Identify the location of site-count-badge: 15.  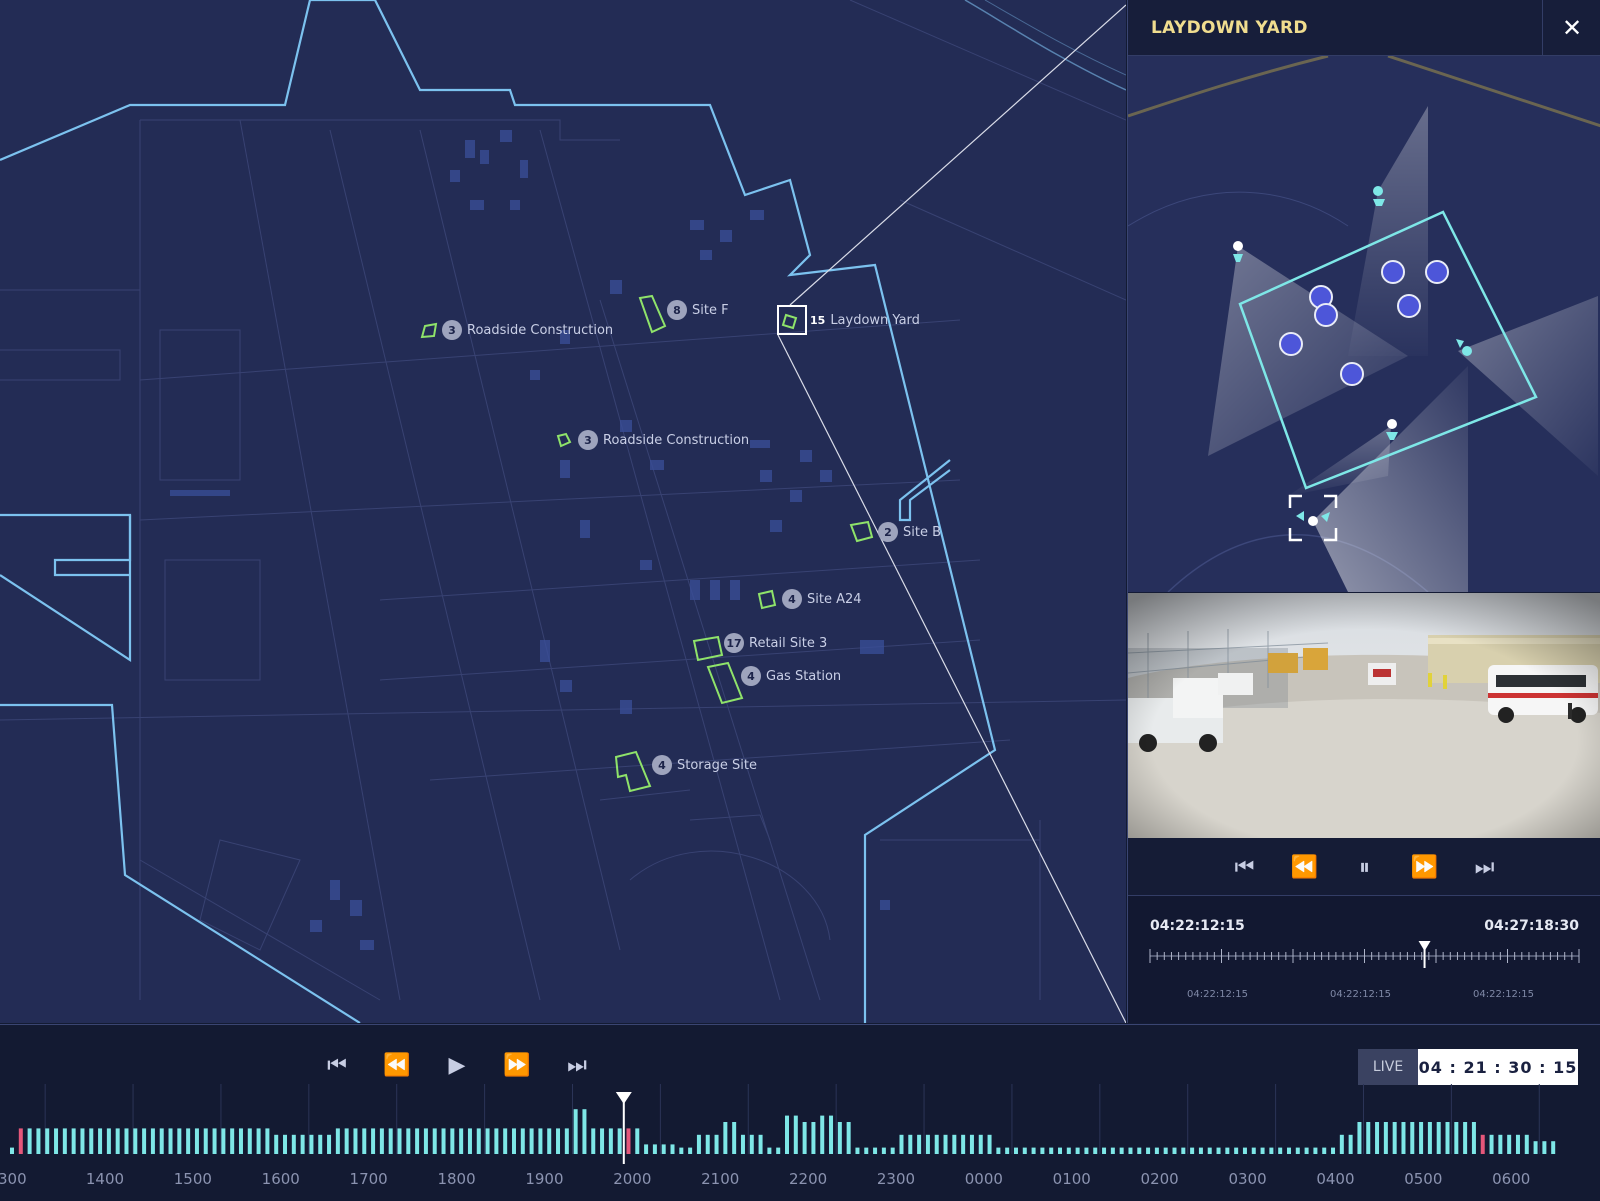
(818, 320).